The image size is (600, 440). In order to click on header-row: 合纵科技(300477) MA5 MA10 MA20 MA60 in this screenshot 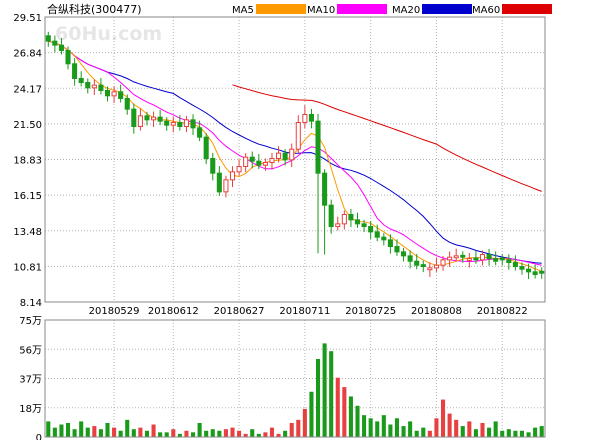, I will do `click(299, 9)`.